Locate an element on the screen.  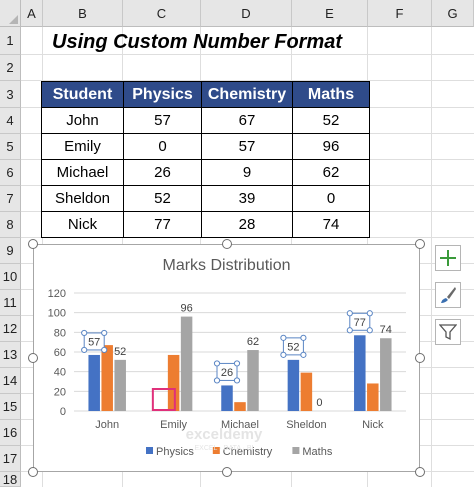
table-header-cell: Student is located at coordinates (82, 94).